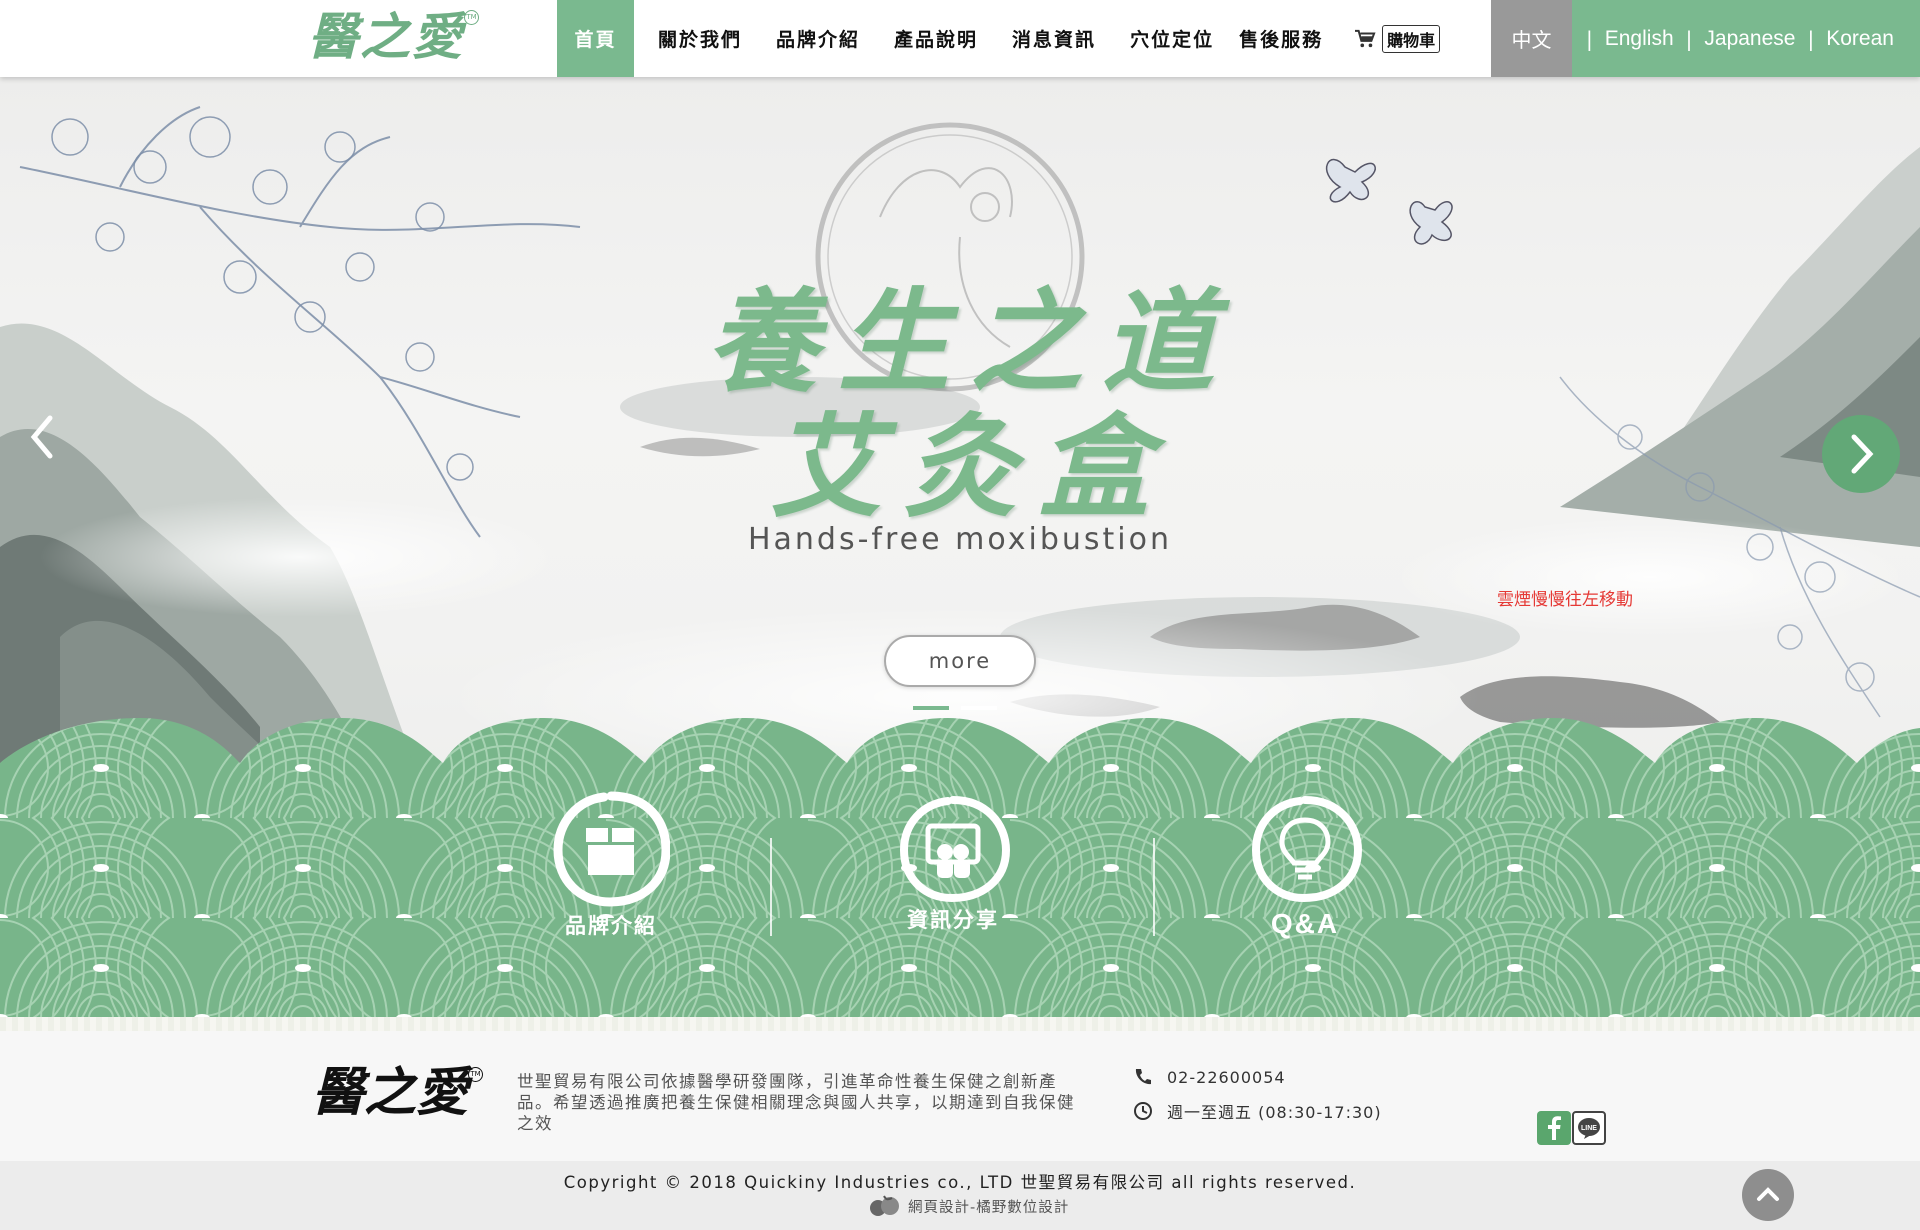  I want to click on back-to-top-button, so click(1768, 1195).